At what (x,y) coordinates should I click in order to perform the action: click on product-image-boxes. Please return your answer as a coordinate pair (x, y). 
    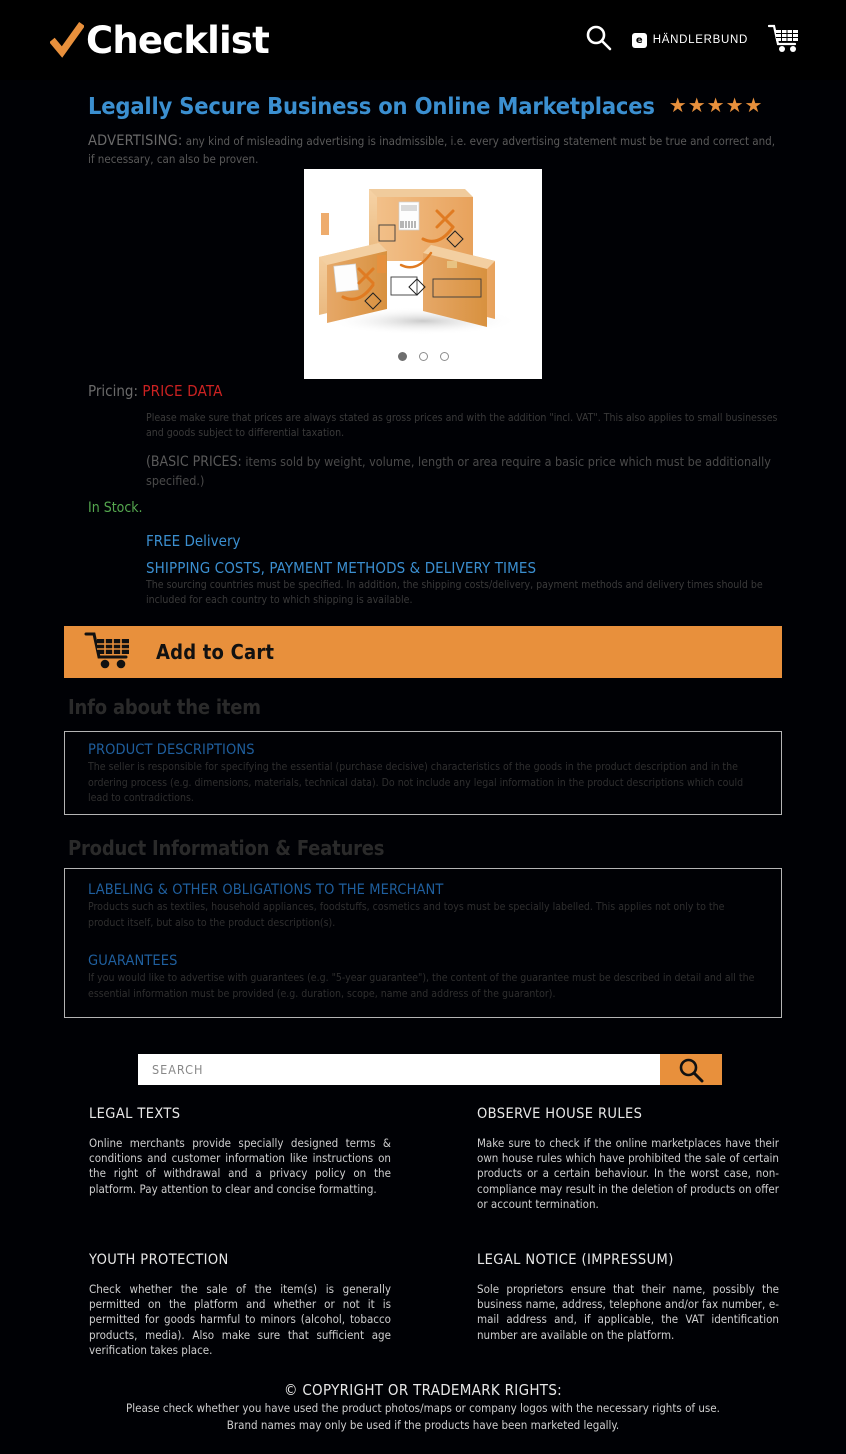
    Looking at the image, I should click on (418, 262).